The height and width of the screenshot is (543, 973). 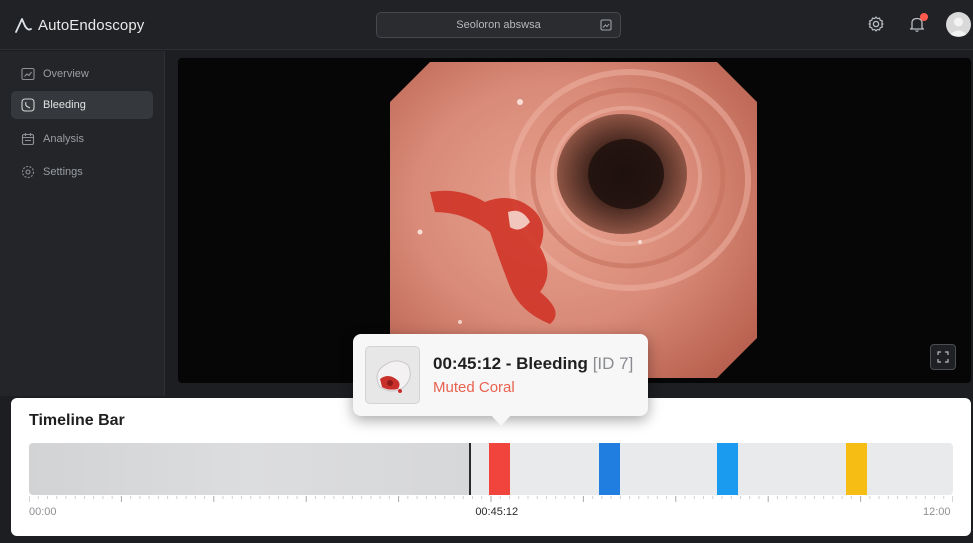 I want to click on timeline-ticks, so click(x=491, y=499).